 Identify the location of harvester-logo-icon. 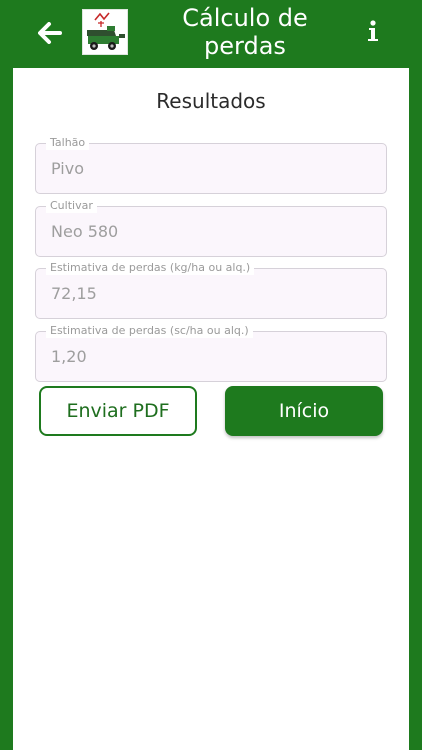
(105, 32).